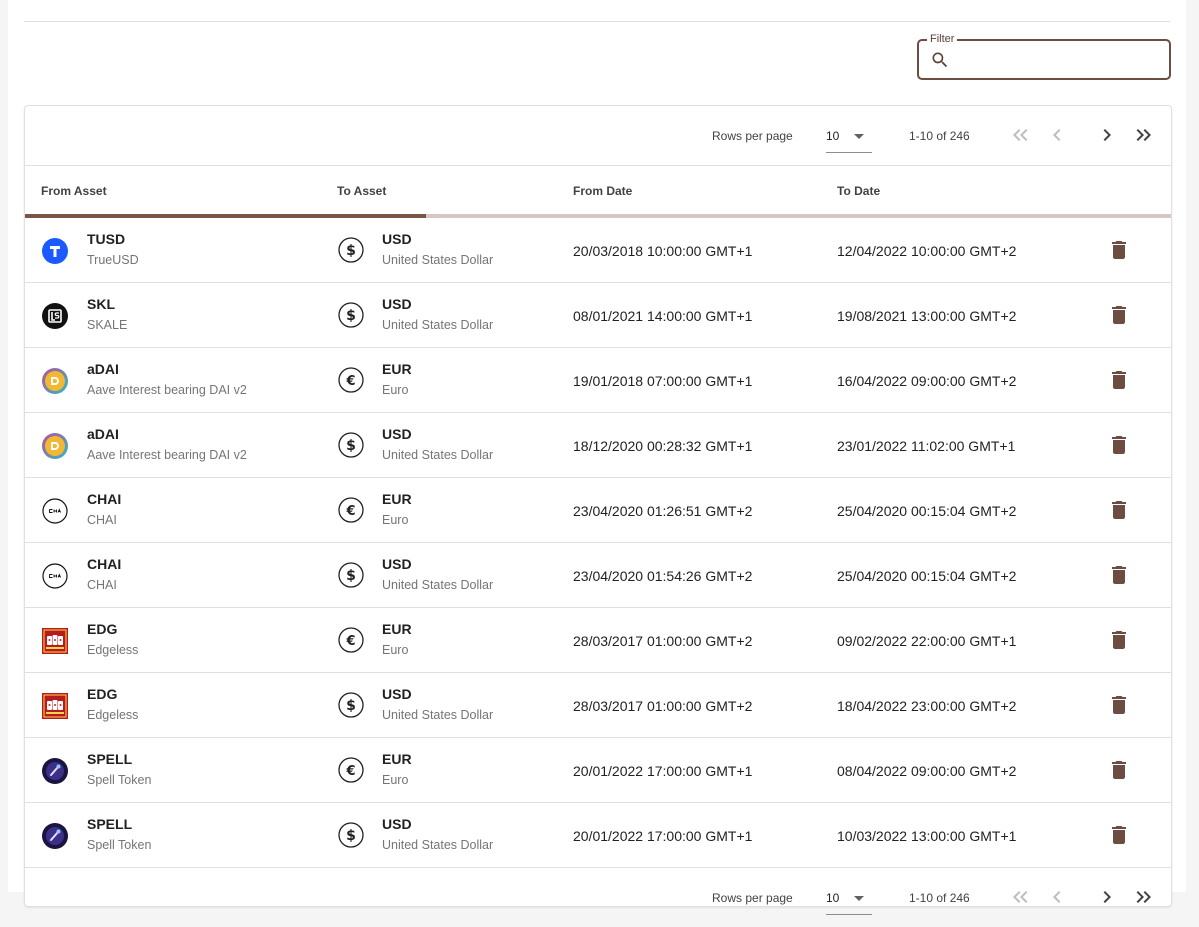 The image size is (1199, 927). Describe the element at coordinates (927, 771) in the screenshot. I see `to-date: 08/04/2022 09:00:00 GMT+2` at that location.